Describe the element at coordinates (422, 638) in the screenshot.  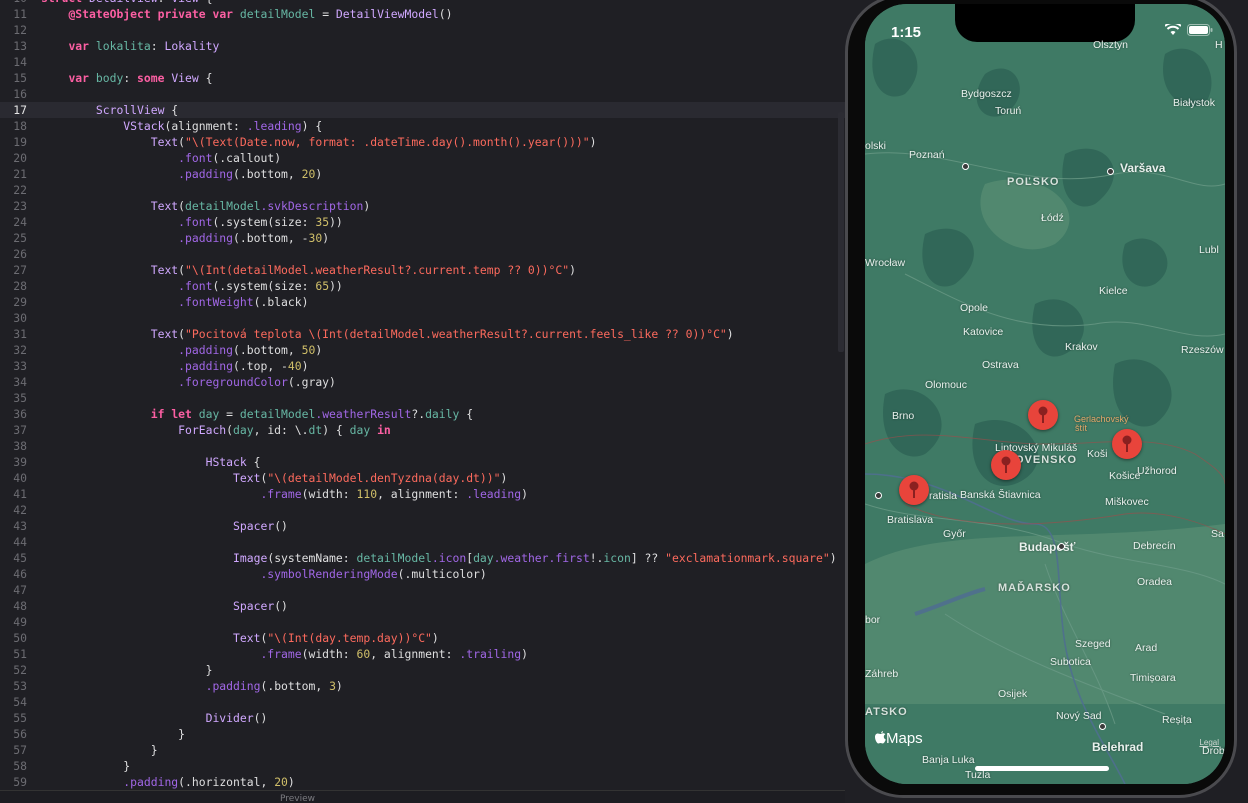
I see `code-line: 50 Text("\(Int(day.temp.day))°C")` at that location.